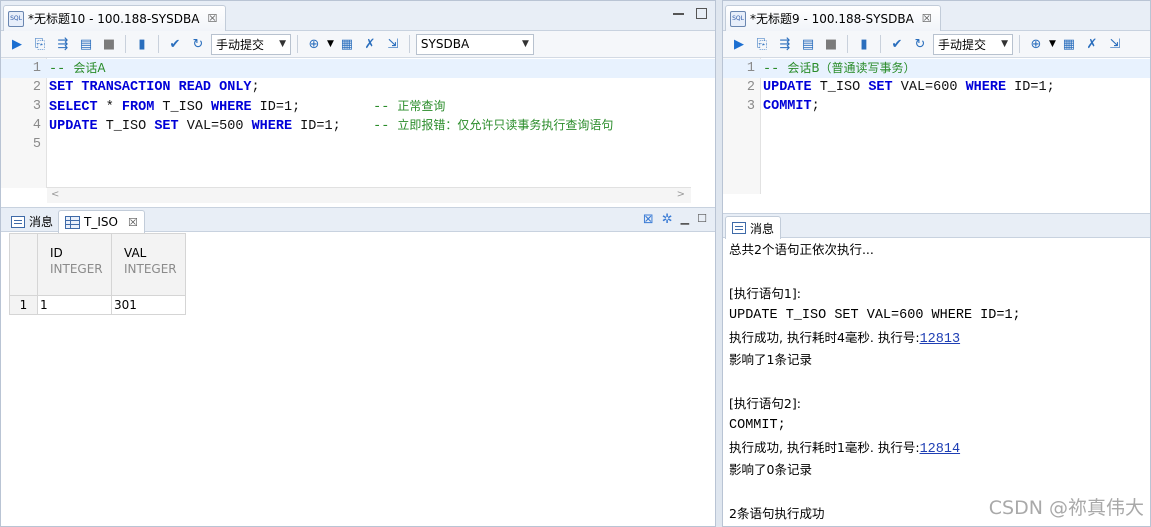  What do you see at coordinates (358, 87) in the screenshot?
I see `code-line: 2 SET TRANSACTION READ ONLY;` at bounding box center [358, 87].